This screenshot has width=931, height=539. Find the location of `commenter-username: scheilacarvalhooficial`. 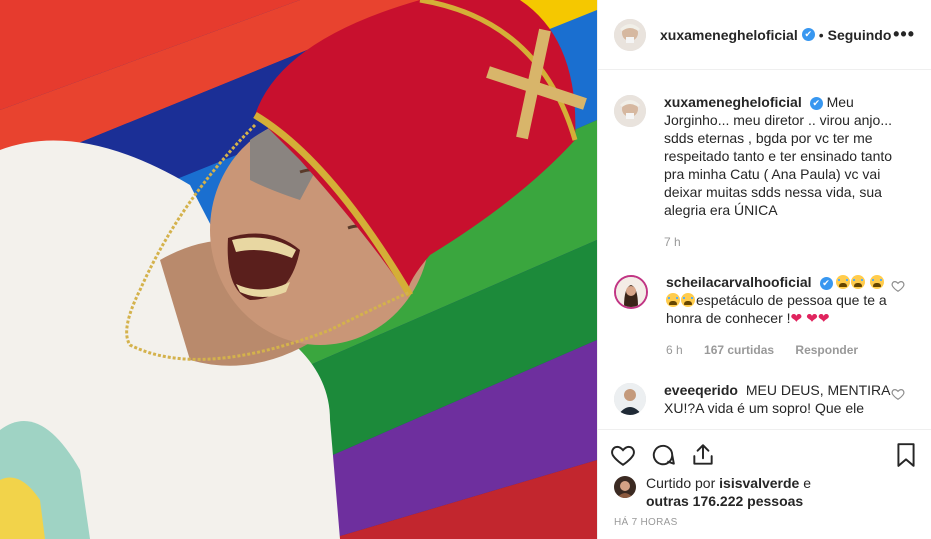

commenter-username: scheilacarvalhooficial is located at coordinates (739, 282).